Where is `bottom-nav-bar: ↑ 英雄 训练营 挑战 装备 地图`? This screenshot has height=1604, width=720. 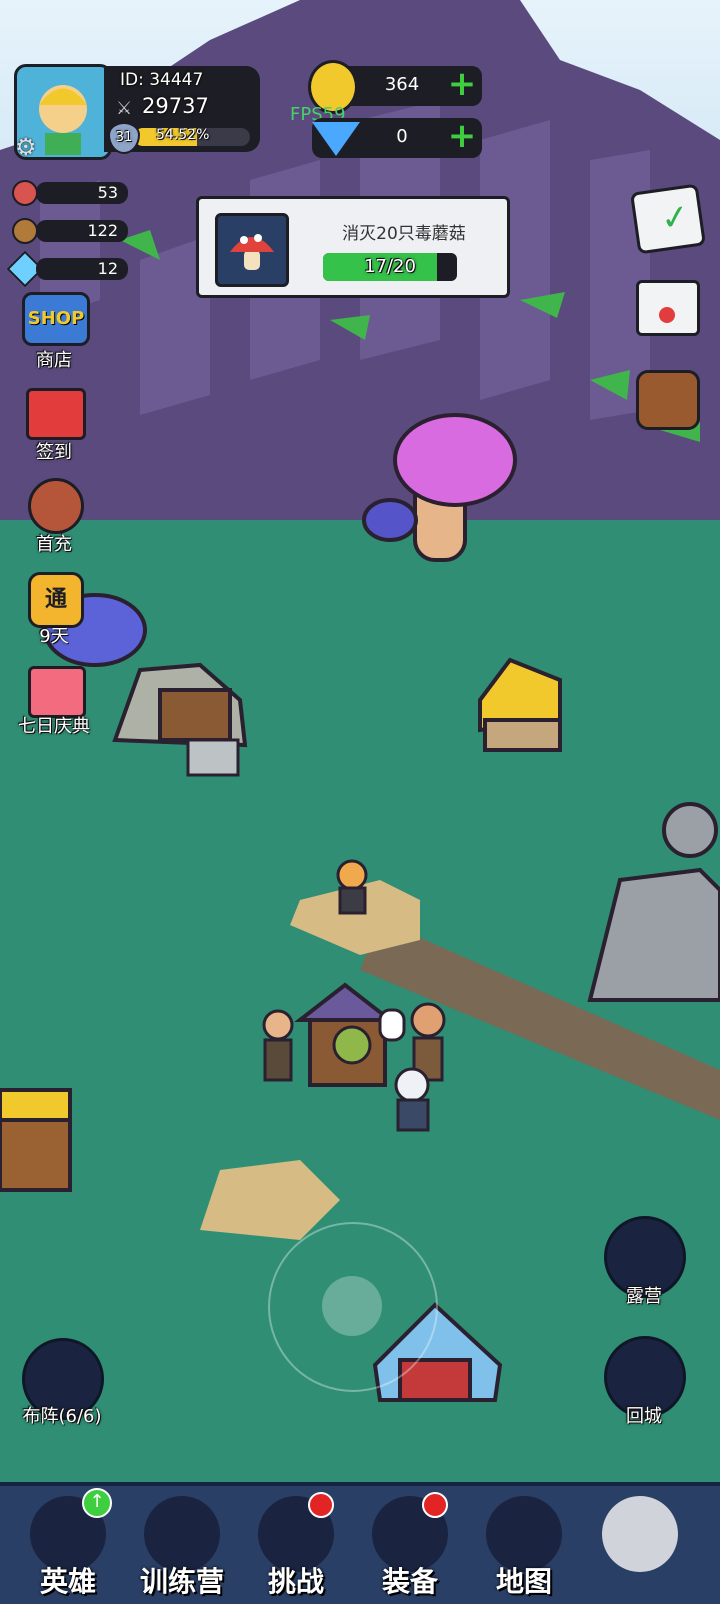
bottom-nav-bar: ↑ 英雄 训练营 挑战 装备 地图 is located at coordinates (360, 1543).